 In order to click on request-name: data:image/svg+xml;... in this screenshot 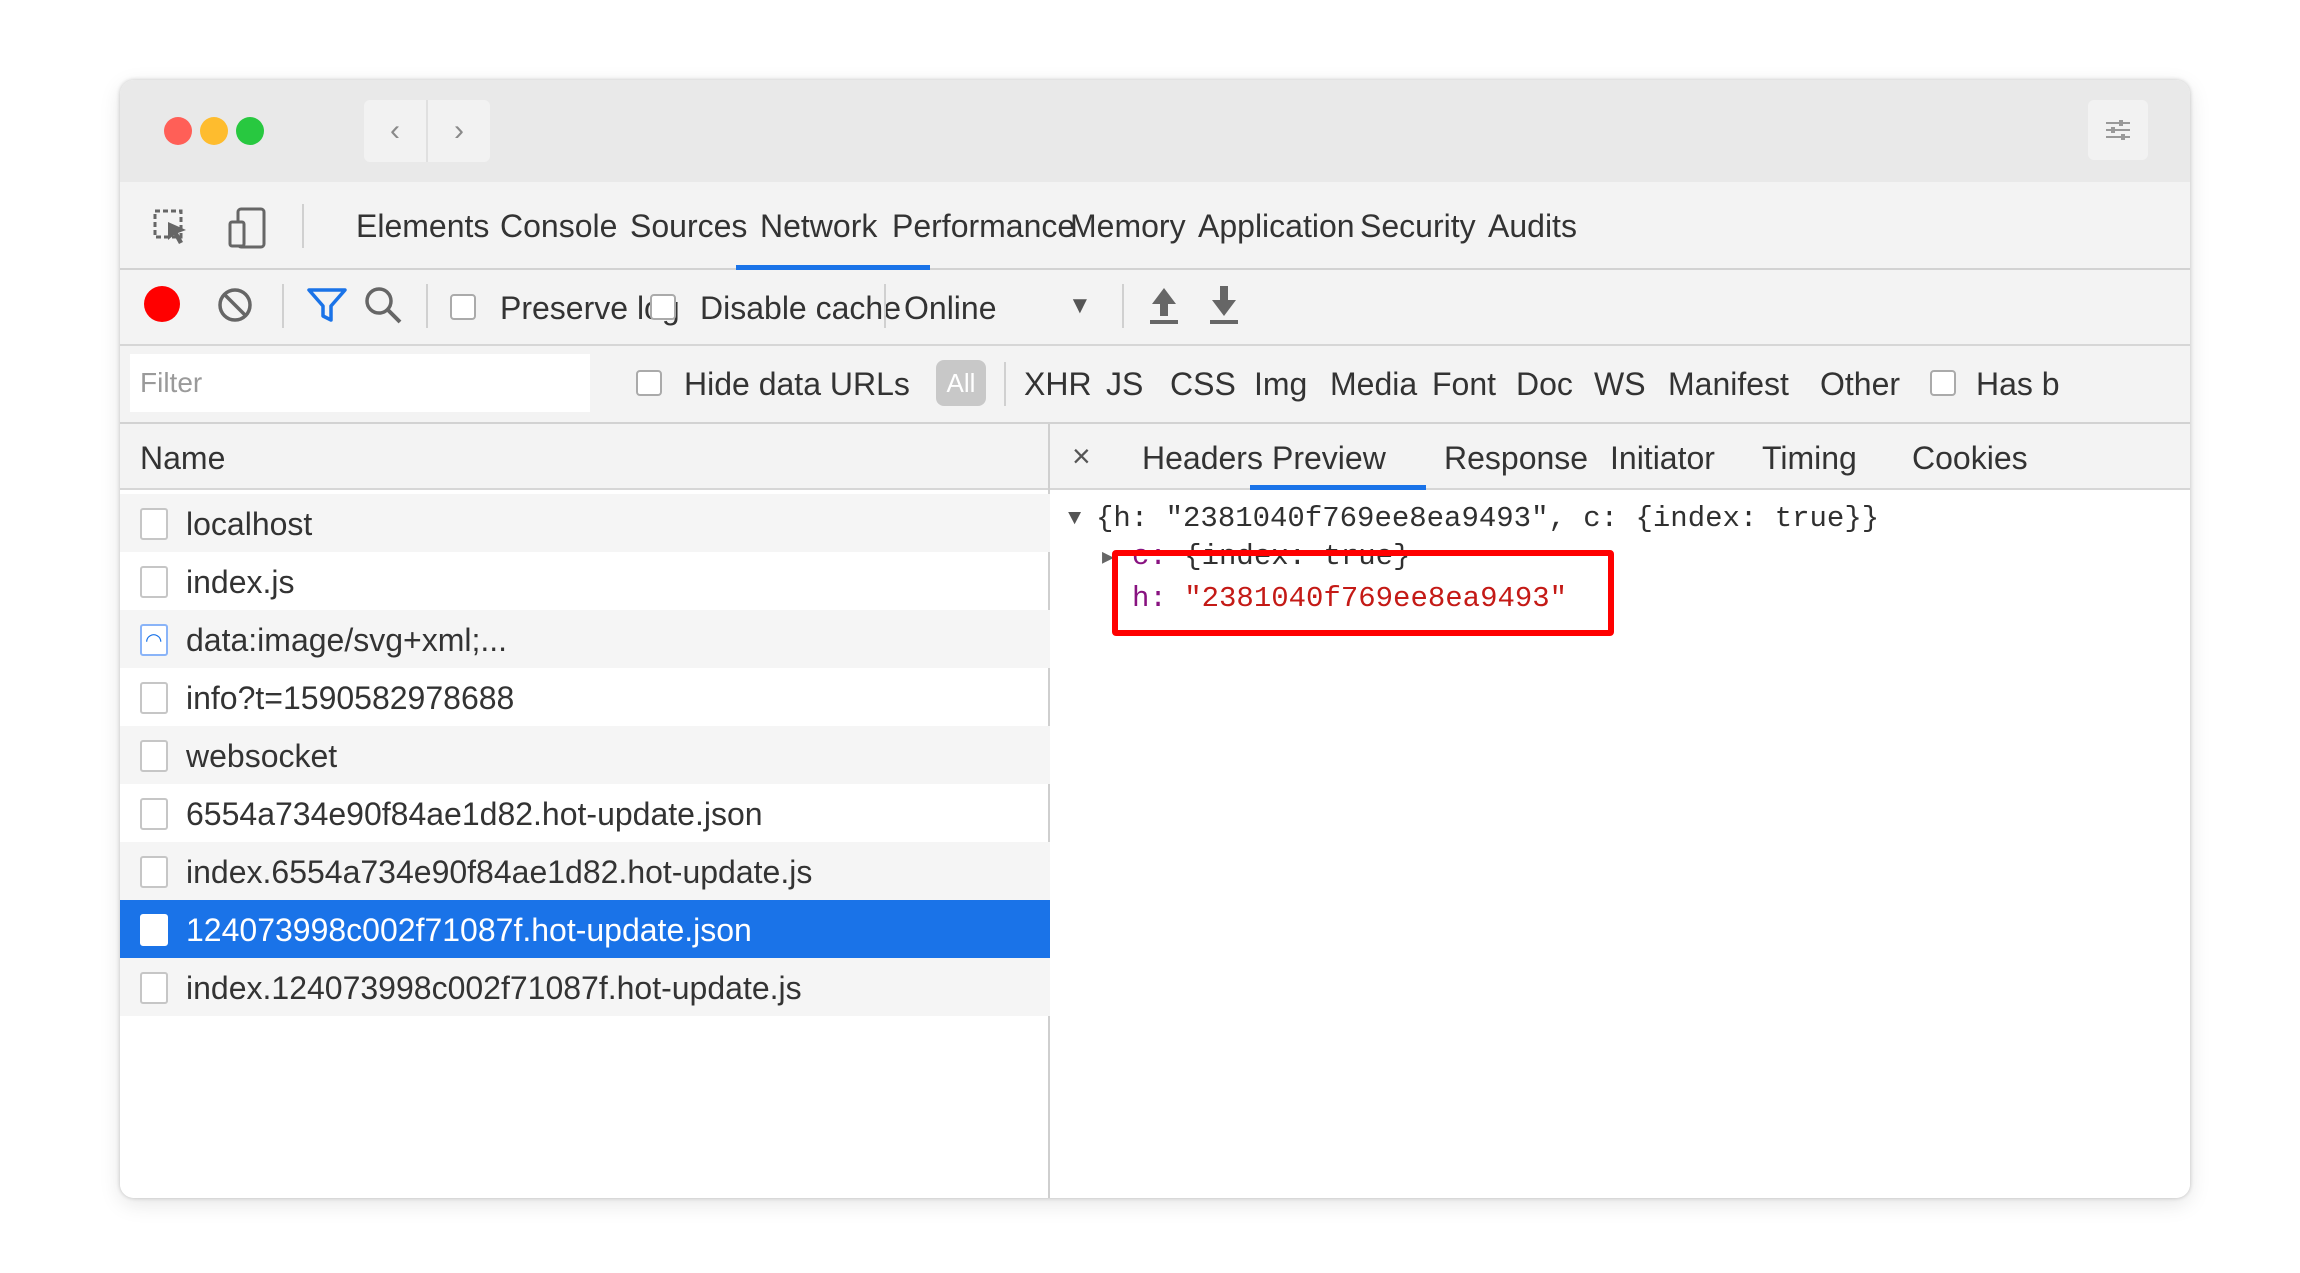, I will do `click(347, 640)`.